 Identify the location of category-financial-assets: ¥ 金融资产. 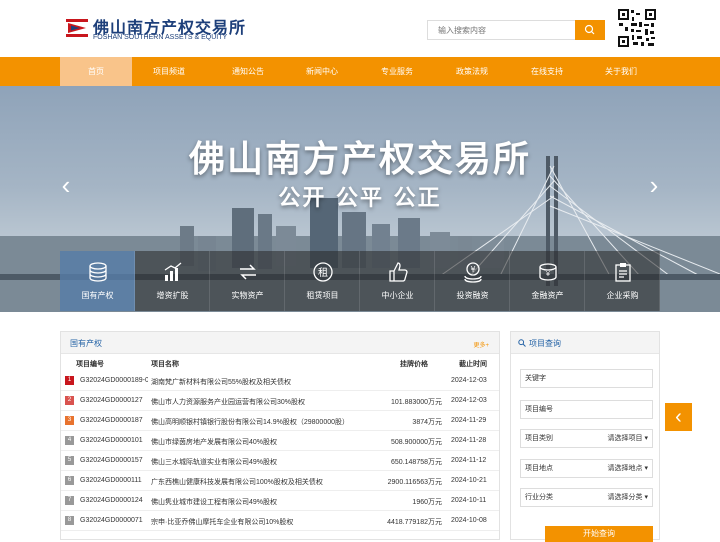
(547, 281).